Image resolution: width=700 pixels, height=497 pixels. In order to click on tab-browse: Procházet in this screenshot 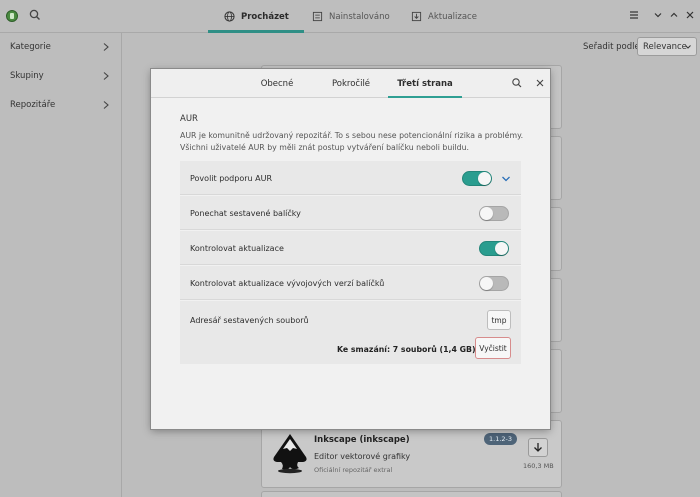, I will do `click(256, 16)`.